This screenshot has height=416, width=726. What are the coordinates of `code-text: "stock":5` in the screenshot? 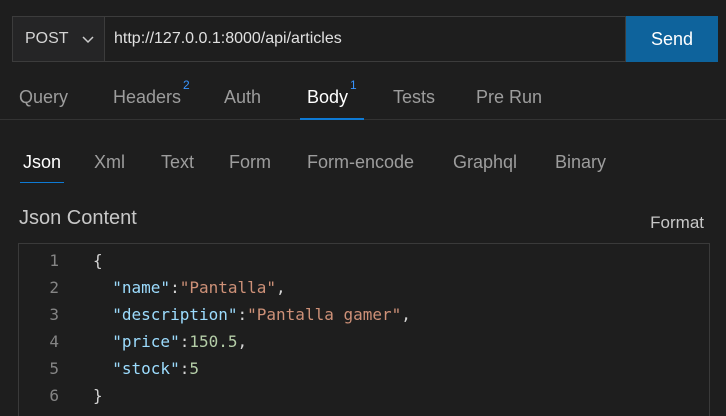 It's located at (155, 368).